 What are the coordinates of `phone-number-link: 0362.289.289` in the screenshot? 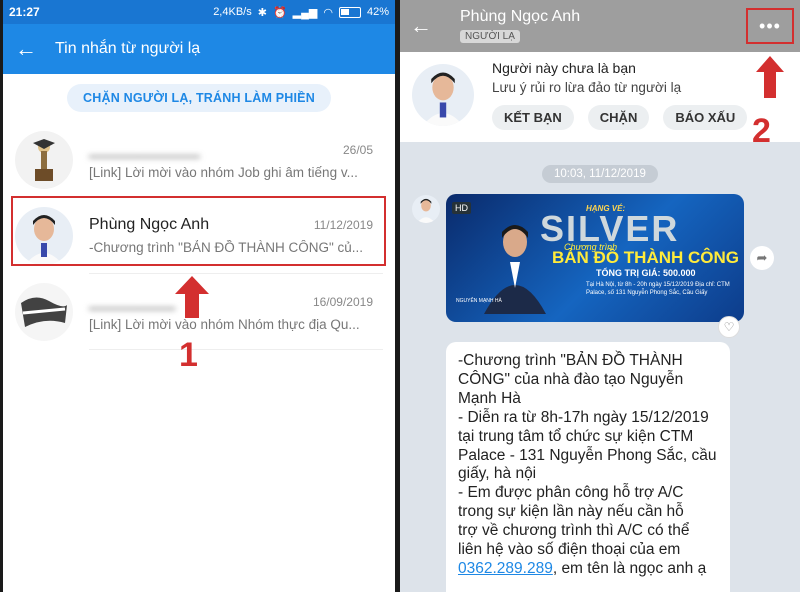 It's located at (505, 568).